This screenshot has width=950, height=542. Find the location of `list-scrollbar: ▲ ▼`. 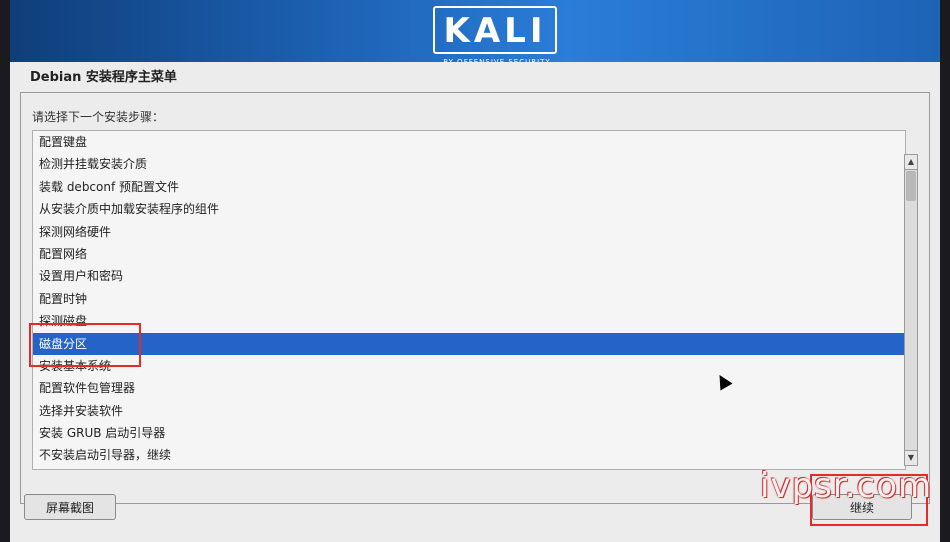

list-scrollbar: ▲ ▼ is located at coordinates (911, 310).